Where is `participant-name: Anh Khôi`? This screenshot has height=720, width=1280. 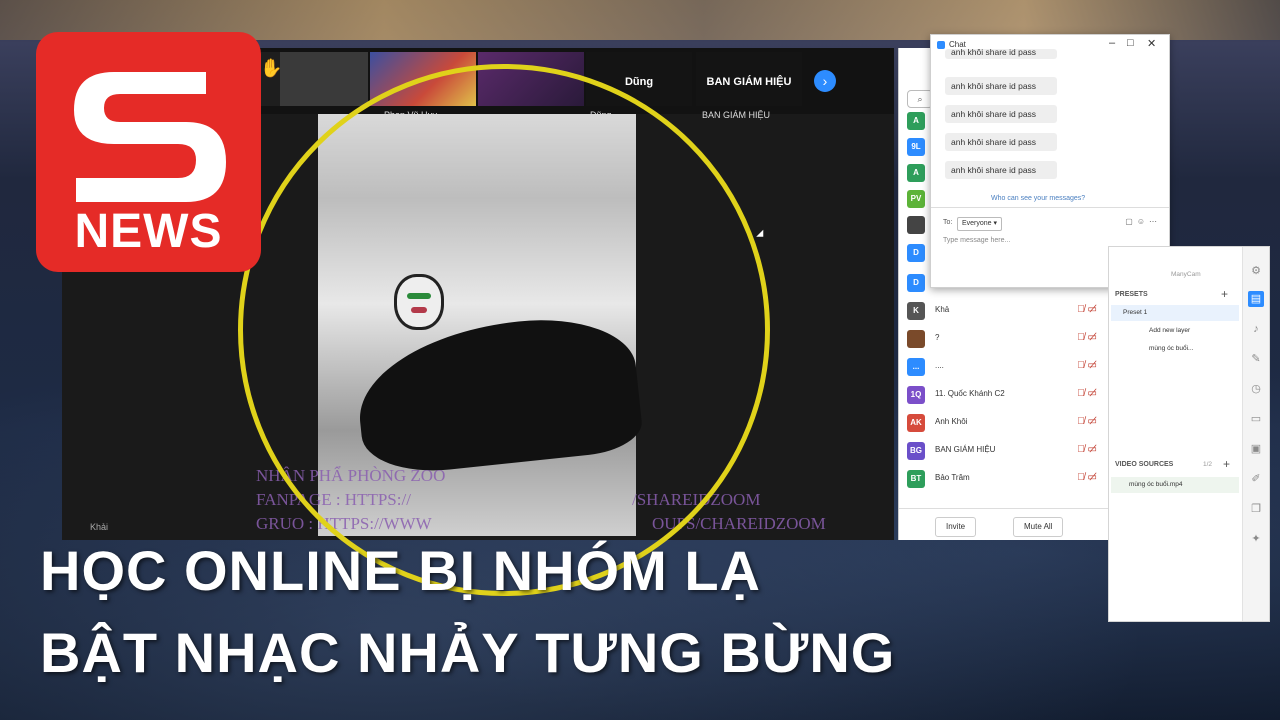
participant-name: Anh Khôi is located at coordinates (951, 421).